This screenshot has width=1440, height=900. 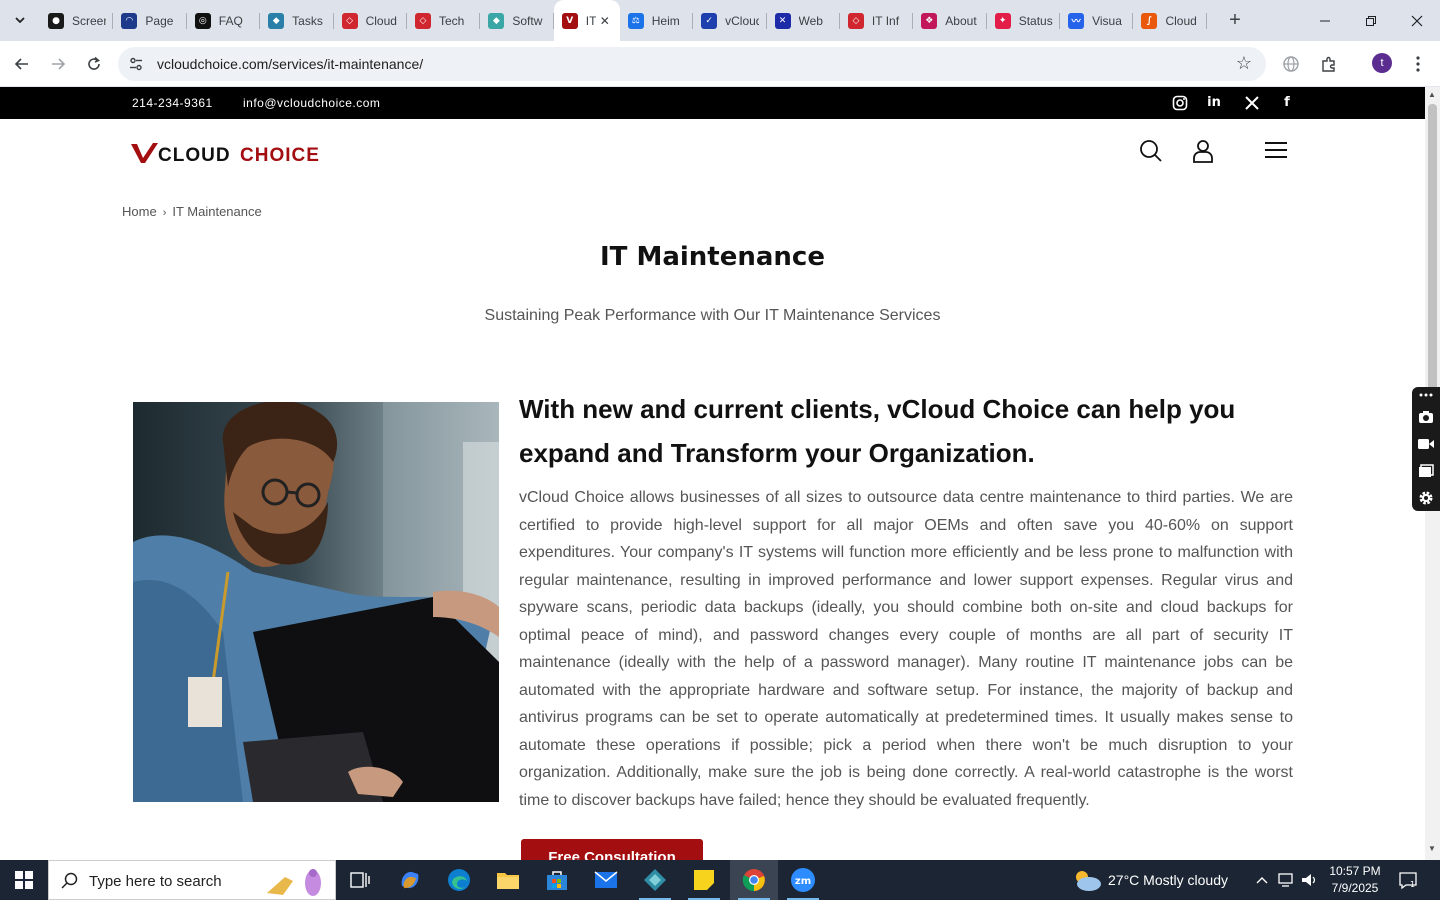 I want to click on taskbar-file-explorer, so click(x=508, y=880).